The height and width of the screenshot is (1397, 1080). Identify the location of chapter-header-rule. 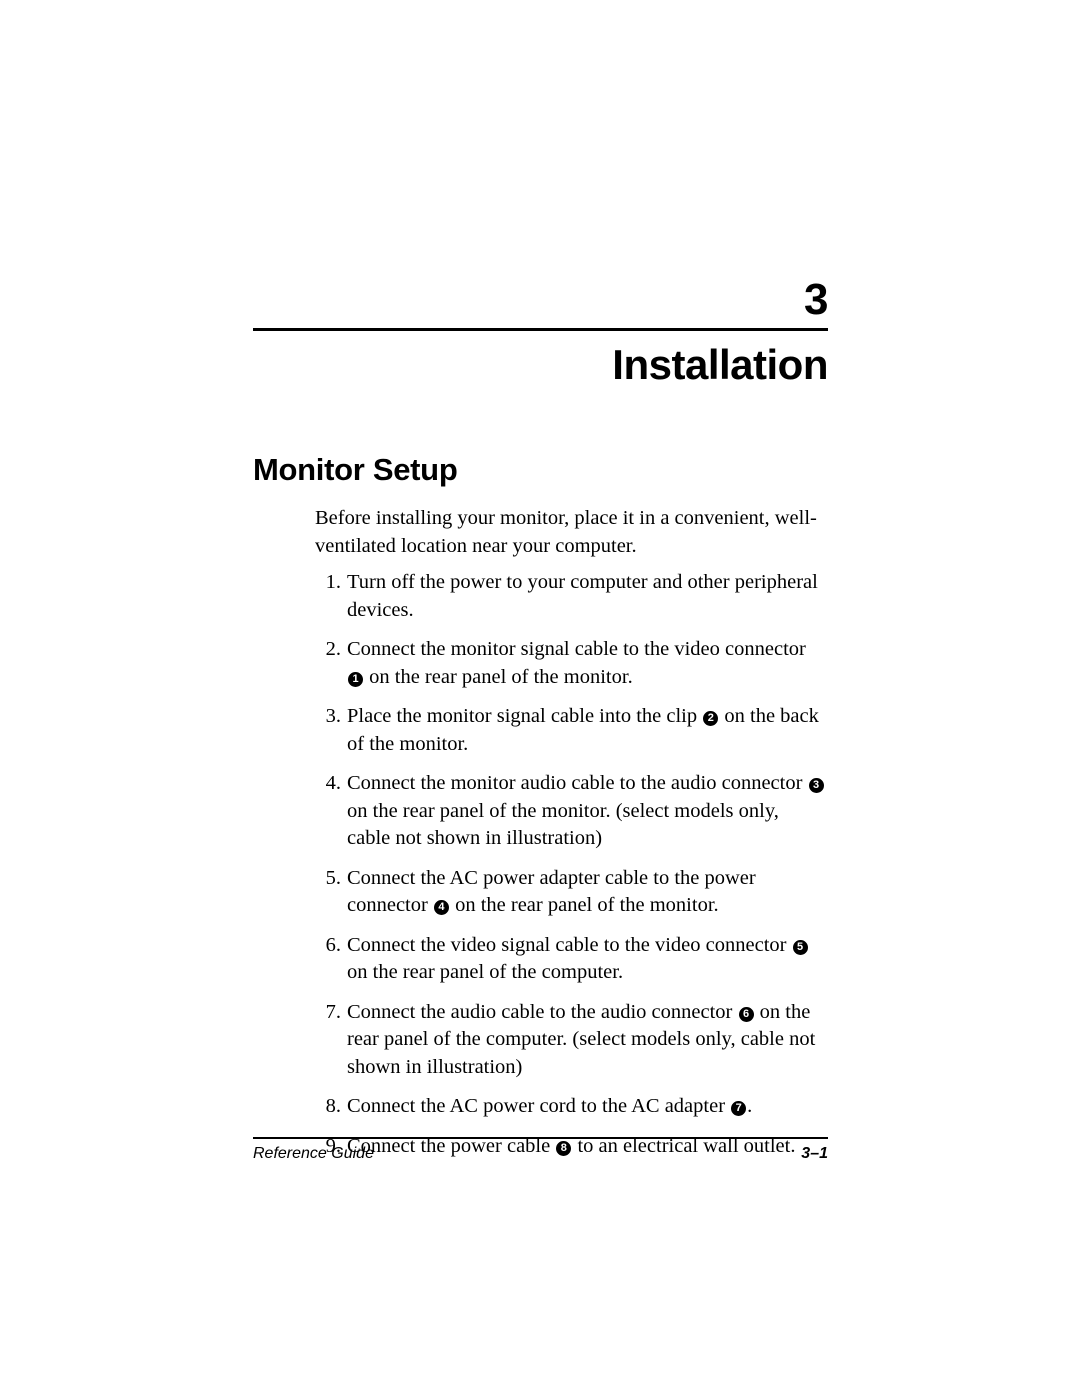
(540, 329).